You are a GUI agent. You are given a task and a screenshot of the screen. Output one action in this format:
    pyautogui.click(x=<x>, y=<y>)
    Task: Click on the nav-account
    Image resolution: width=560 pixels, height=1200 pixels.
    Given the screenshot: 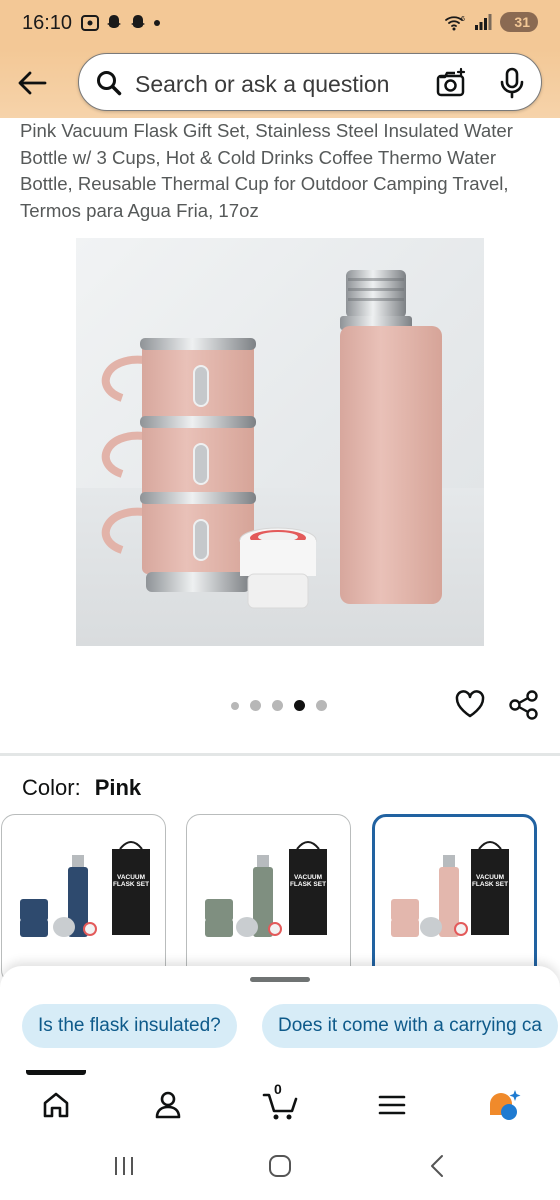 What is the action you would take?
    pyautogui.click(x=168, y=1105)
    